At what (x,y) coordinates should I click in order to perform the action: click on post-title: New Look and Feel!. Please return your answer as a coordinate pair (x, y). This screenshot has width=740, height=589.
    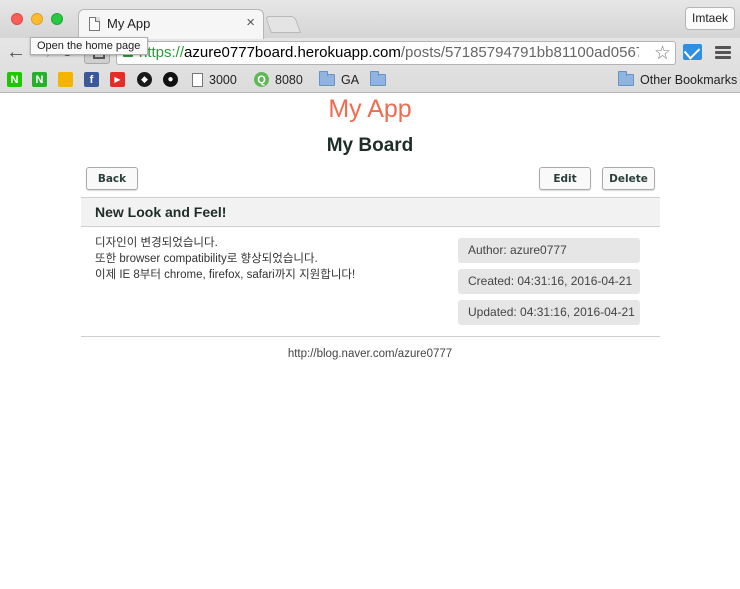
    Looking at the image, I should click on (161, 212).